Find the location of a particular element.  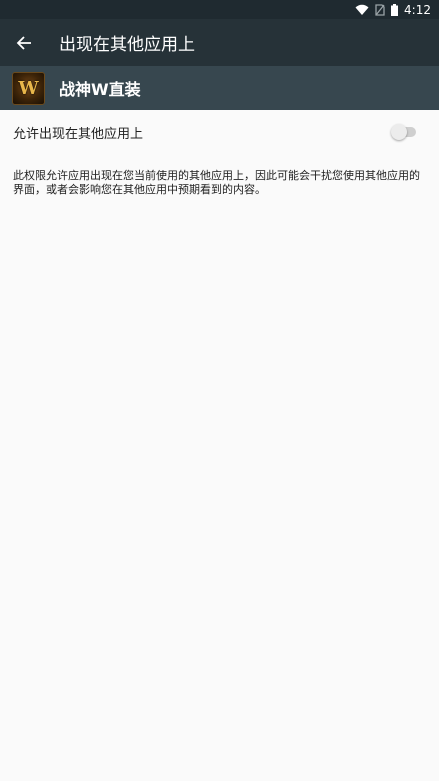

arrow-left-icon is located at coordinates (23, 42).